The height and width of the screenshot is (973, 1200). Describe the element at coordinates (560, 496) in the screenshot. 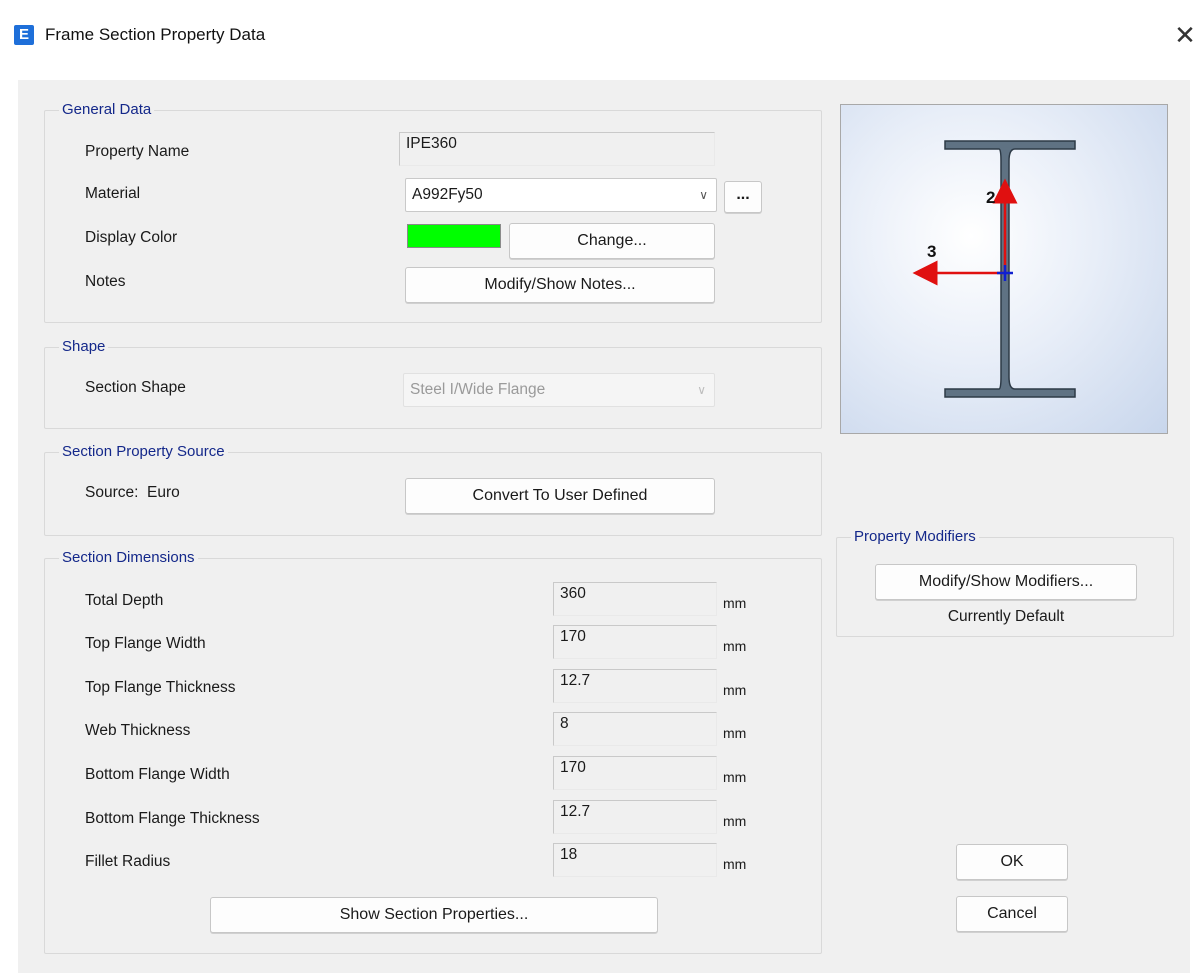

I see `convert-to-user-defined-button: Convert To User Defined` at that location.